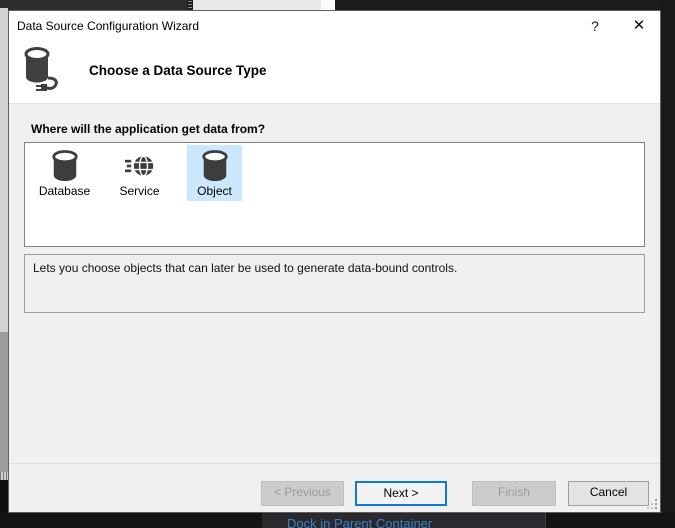 This screenshot has height=528, width=675. What do you see at coordinates (608, 493) in the screenshot?
I see `cancel-button: Cancel` at bounding box center [608, 493].